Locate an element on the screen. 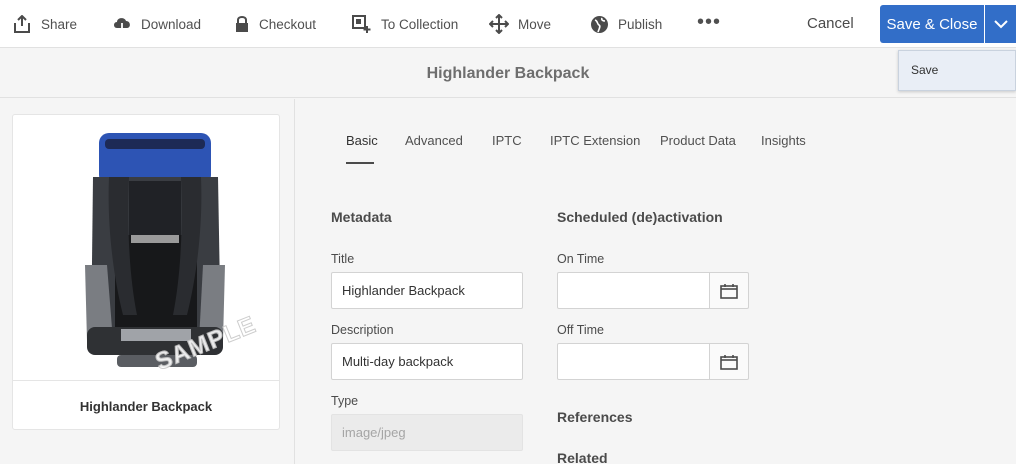 The image size is (1016, 464). checkout-icon is located at coordinates (242, 24).